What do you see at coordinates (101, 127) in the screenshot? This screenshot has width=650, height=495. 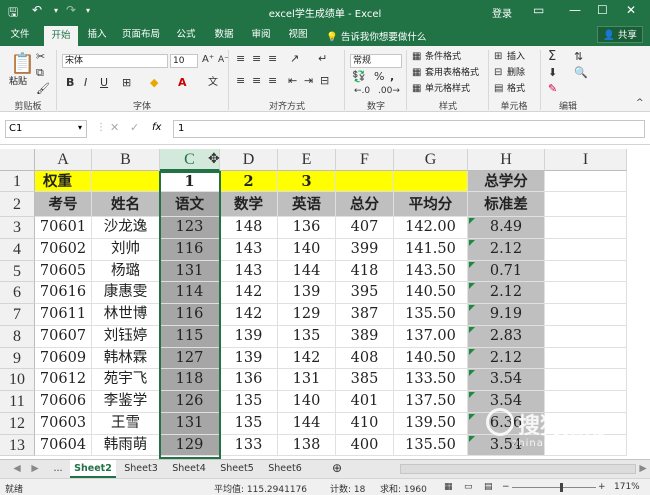 I see `options-icon: ⋮` at bounding box center [101, 127].